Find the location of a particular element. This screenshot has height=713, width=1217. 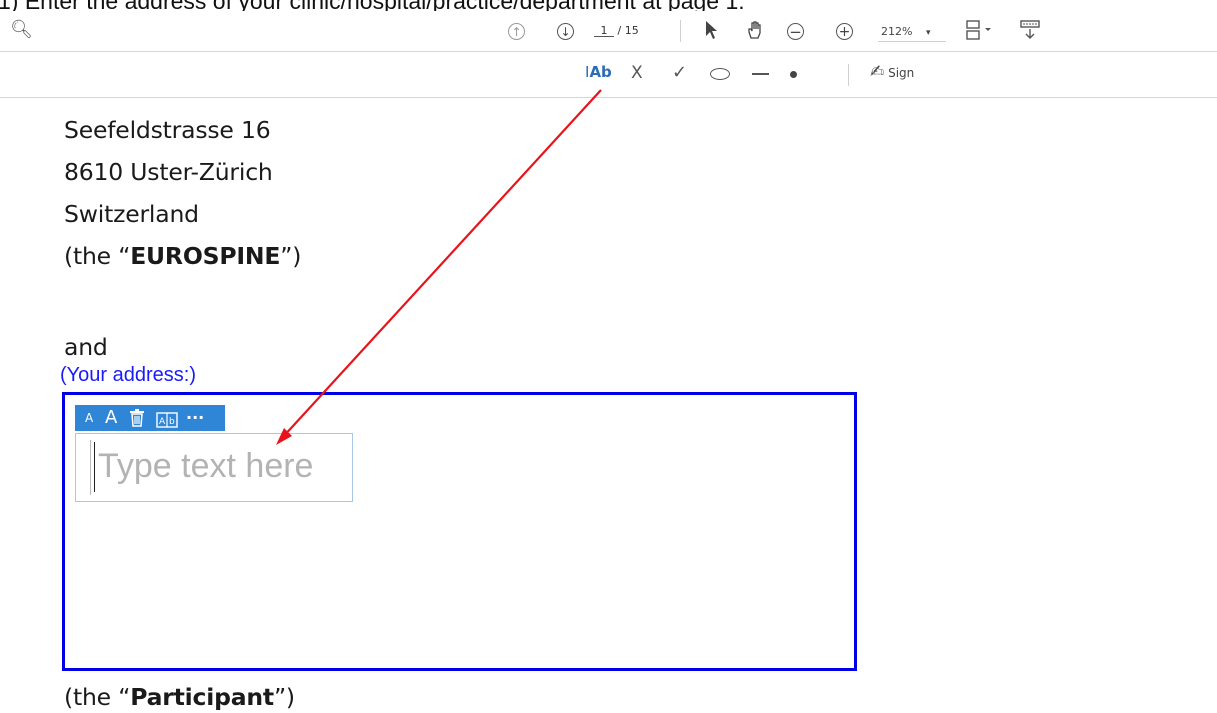

increase-font-button: A is located at coordinates (111, 418).